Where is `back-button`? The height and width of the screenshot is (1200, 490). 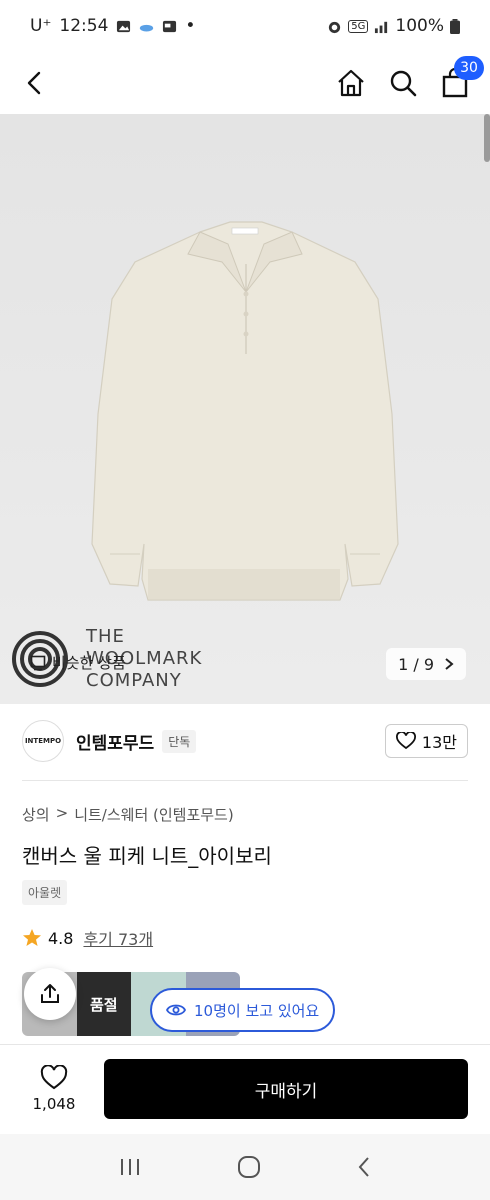
back-button is located at coordinates (35, 83).